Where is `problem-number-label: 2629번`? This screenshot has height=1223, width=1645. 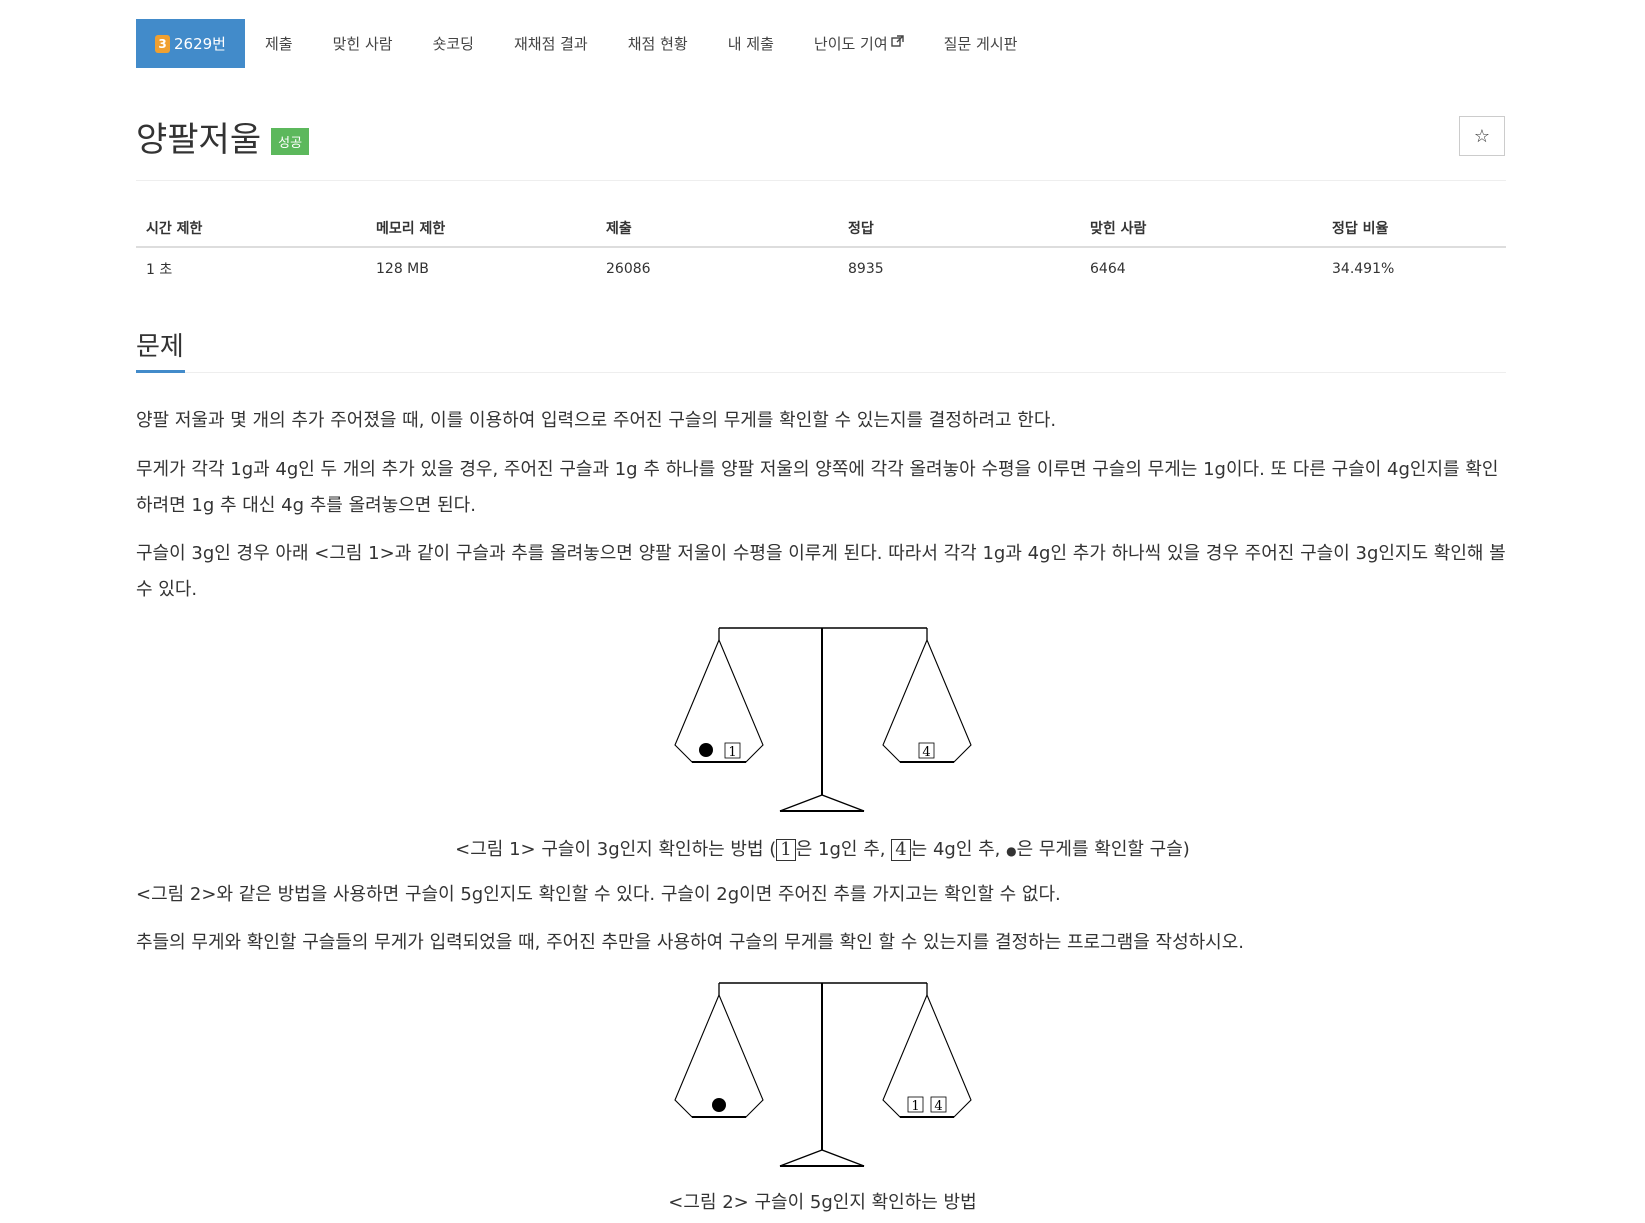 problem-number-label: 2629번 is located at coordinates (200, 44).